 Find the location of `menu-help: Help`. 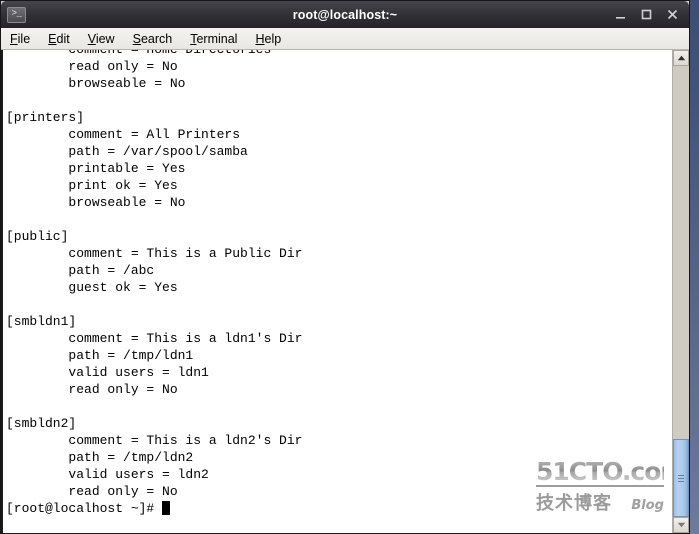

menu-help: Help is located at coordinates (272, 39).